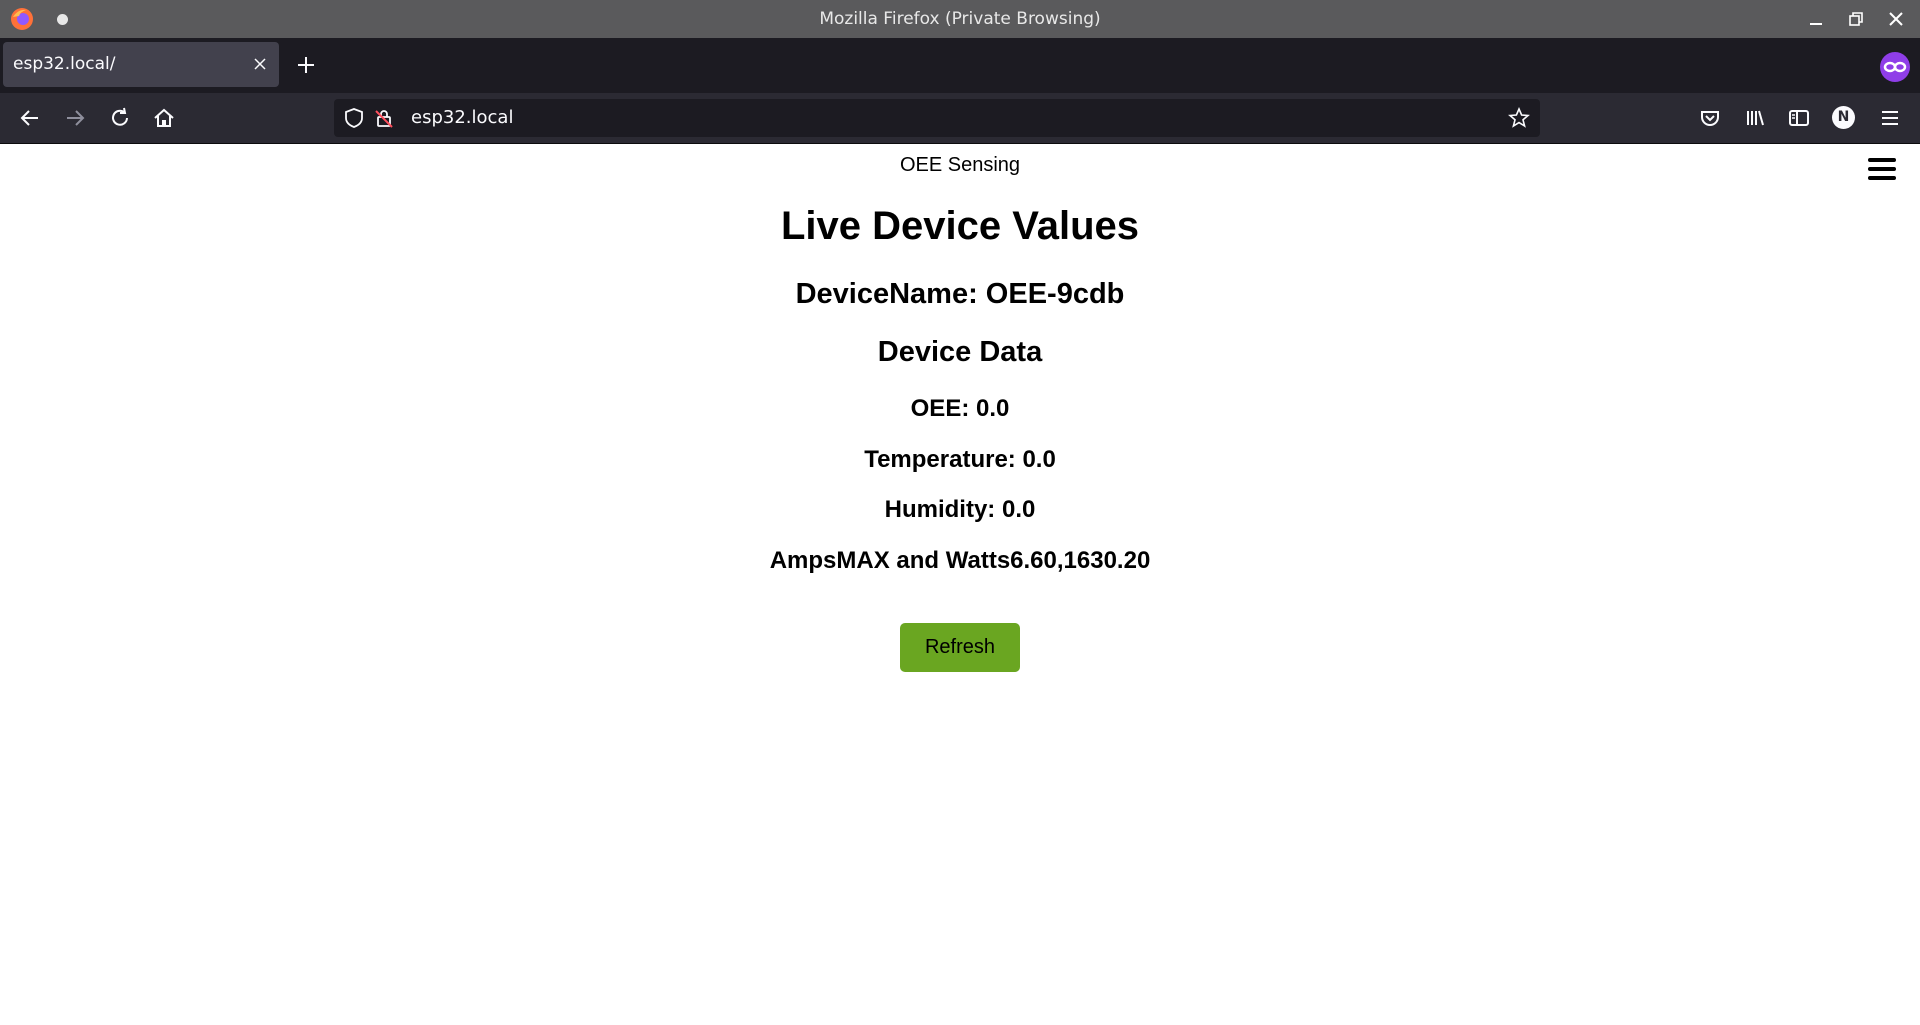 The height and width of the screenshot is (1025, 1920). What do you see at coordinates (960, 560) in the screenshot?
I see `amps-watts-value: AmpsMAX and Watts6.60,1630.20` at bounding box center [960, 560].